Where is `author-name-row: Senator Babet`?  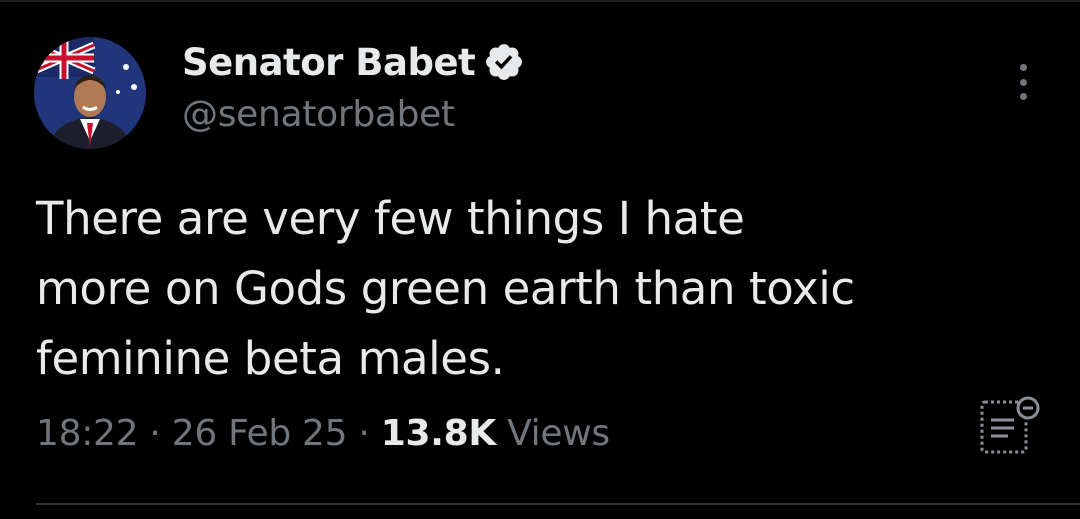 author-name-row: Senator Babet is located at coordinates (353, 62).